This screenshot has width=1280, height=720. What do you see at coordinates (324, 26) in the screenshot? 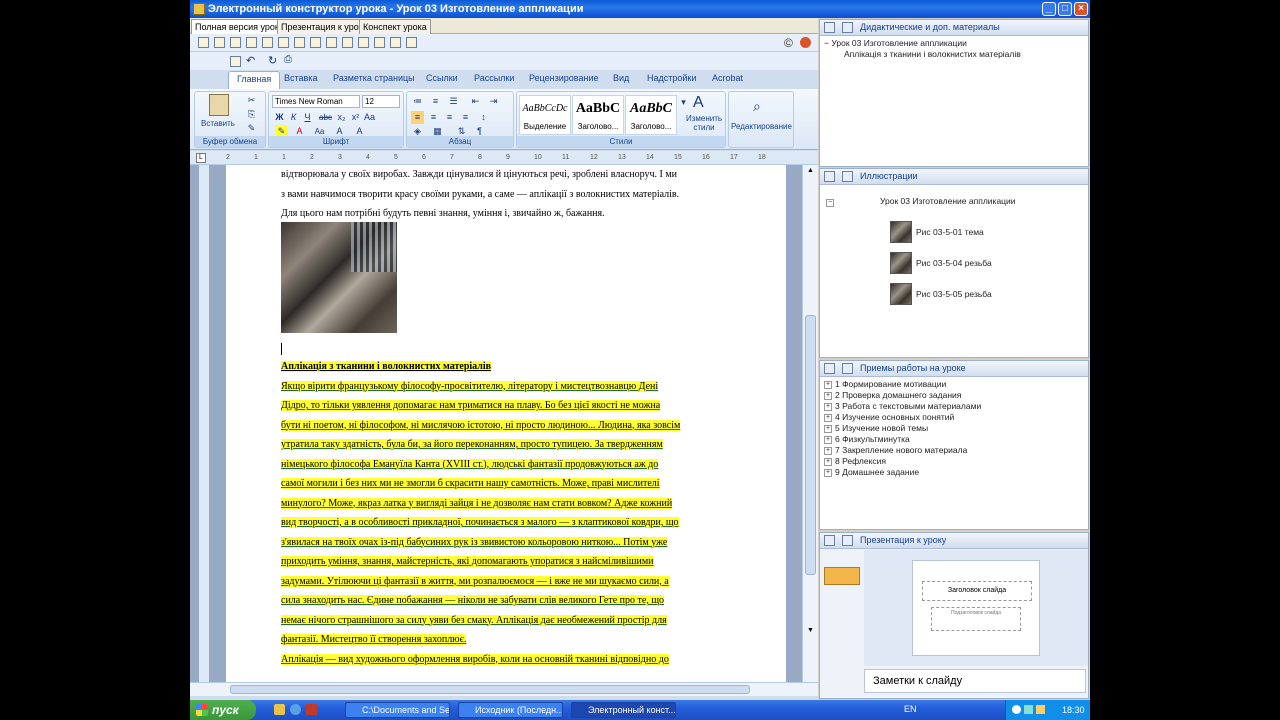
I see `tab-presentation: Презентация к уроку` at bounding box center [324, 26].